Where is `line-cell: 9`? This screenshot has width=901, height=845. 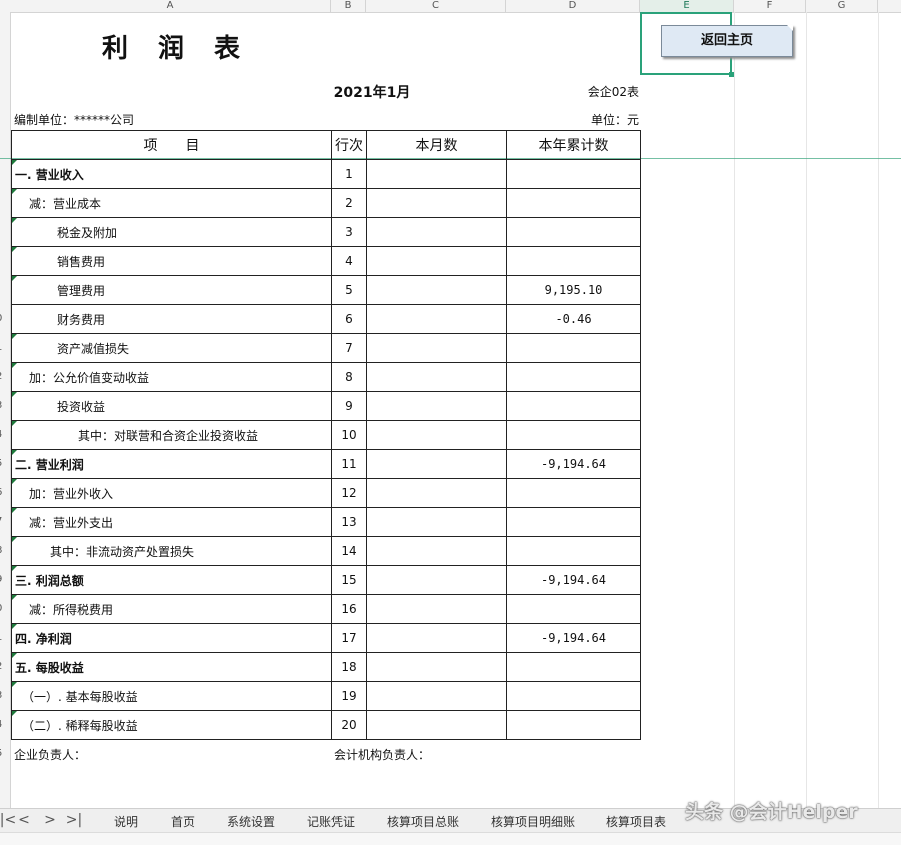
line-cell: 9 is located at coordinates (349, 406).